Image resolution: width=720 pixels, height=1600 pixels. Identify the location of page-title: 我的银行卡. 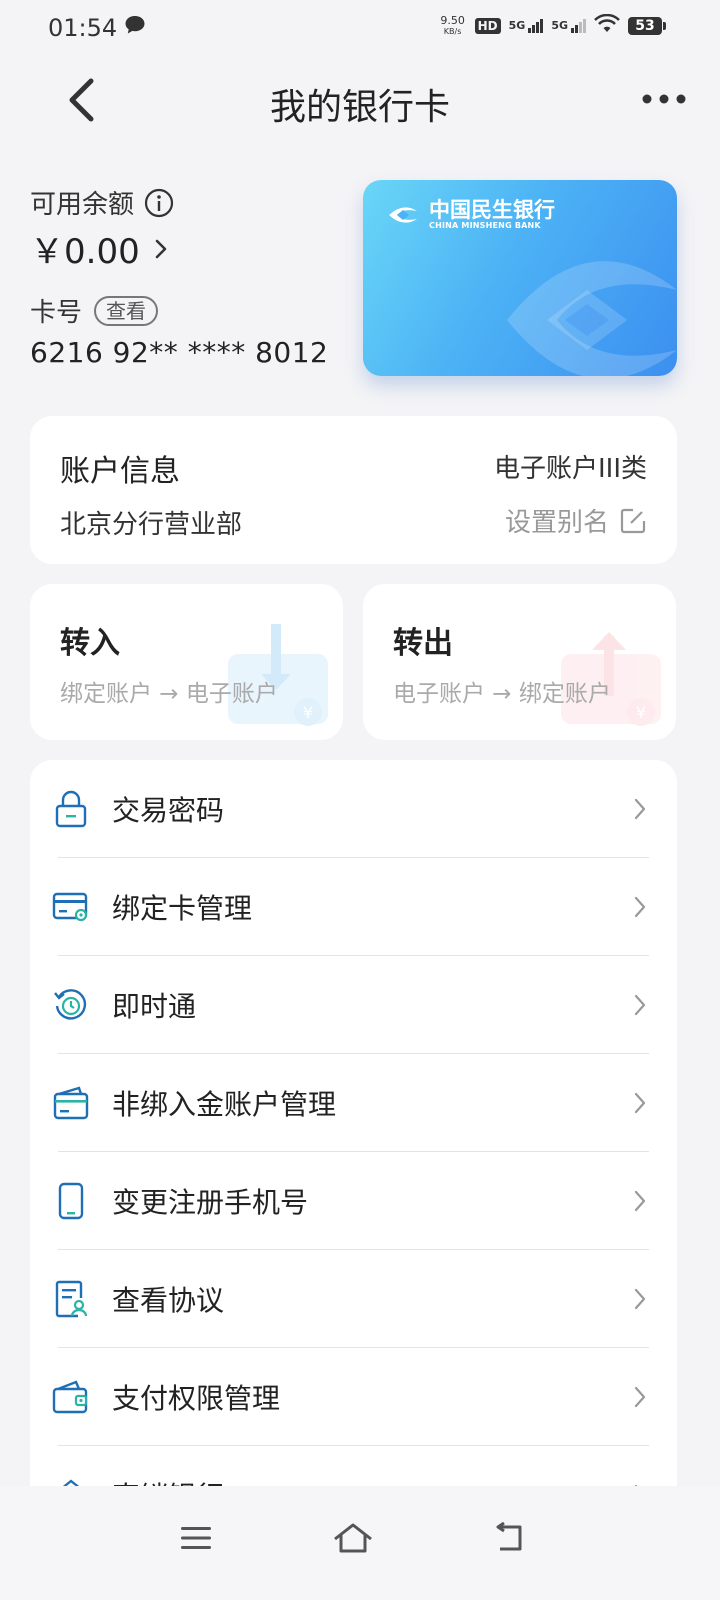
(359, 107).